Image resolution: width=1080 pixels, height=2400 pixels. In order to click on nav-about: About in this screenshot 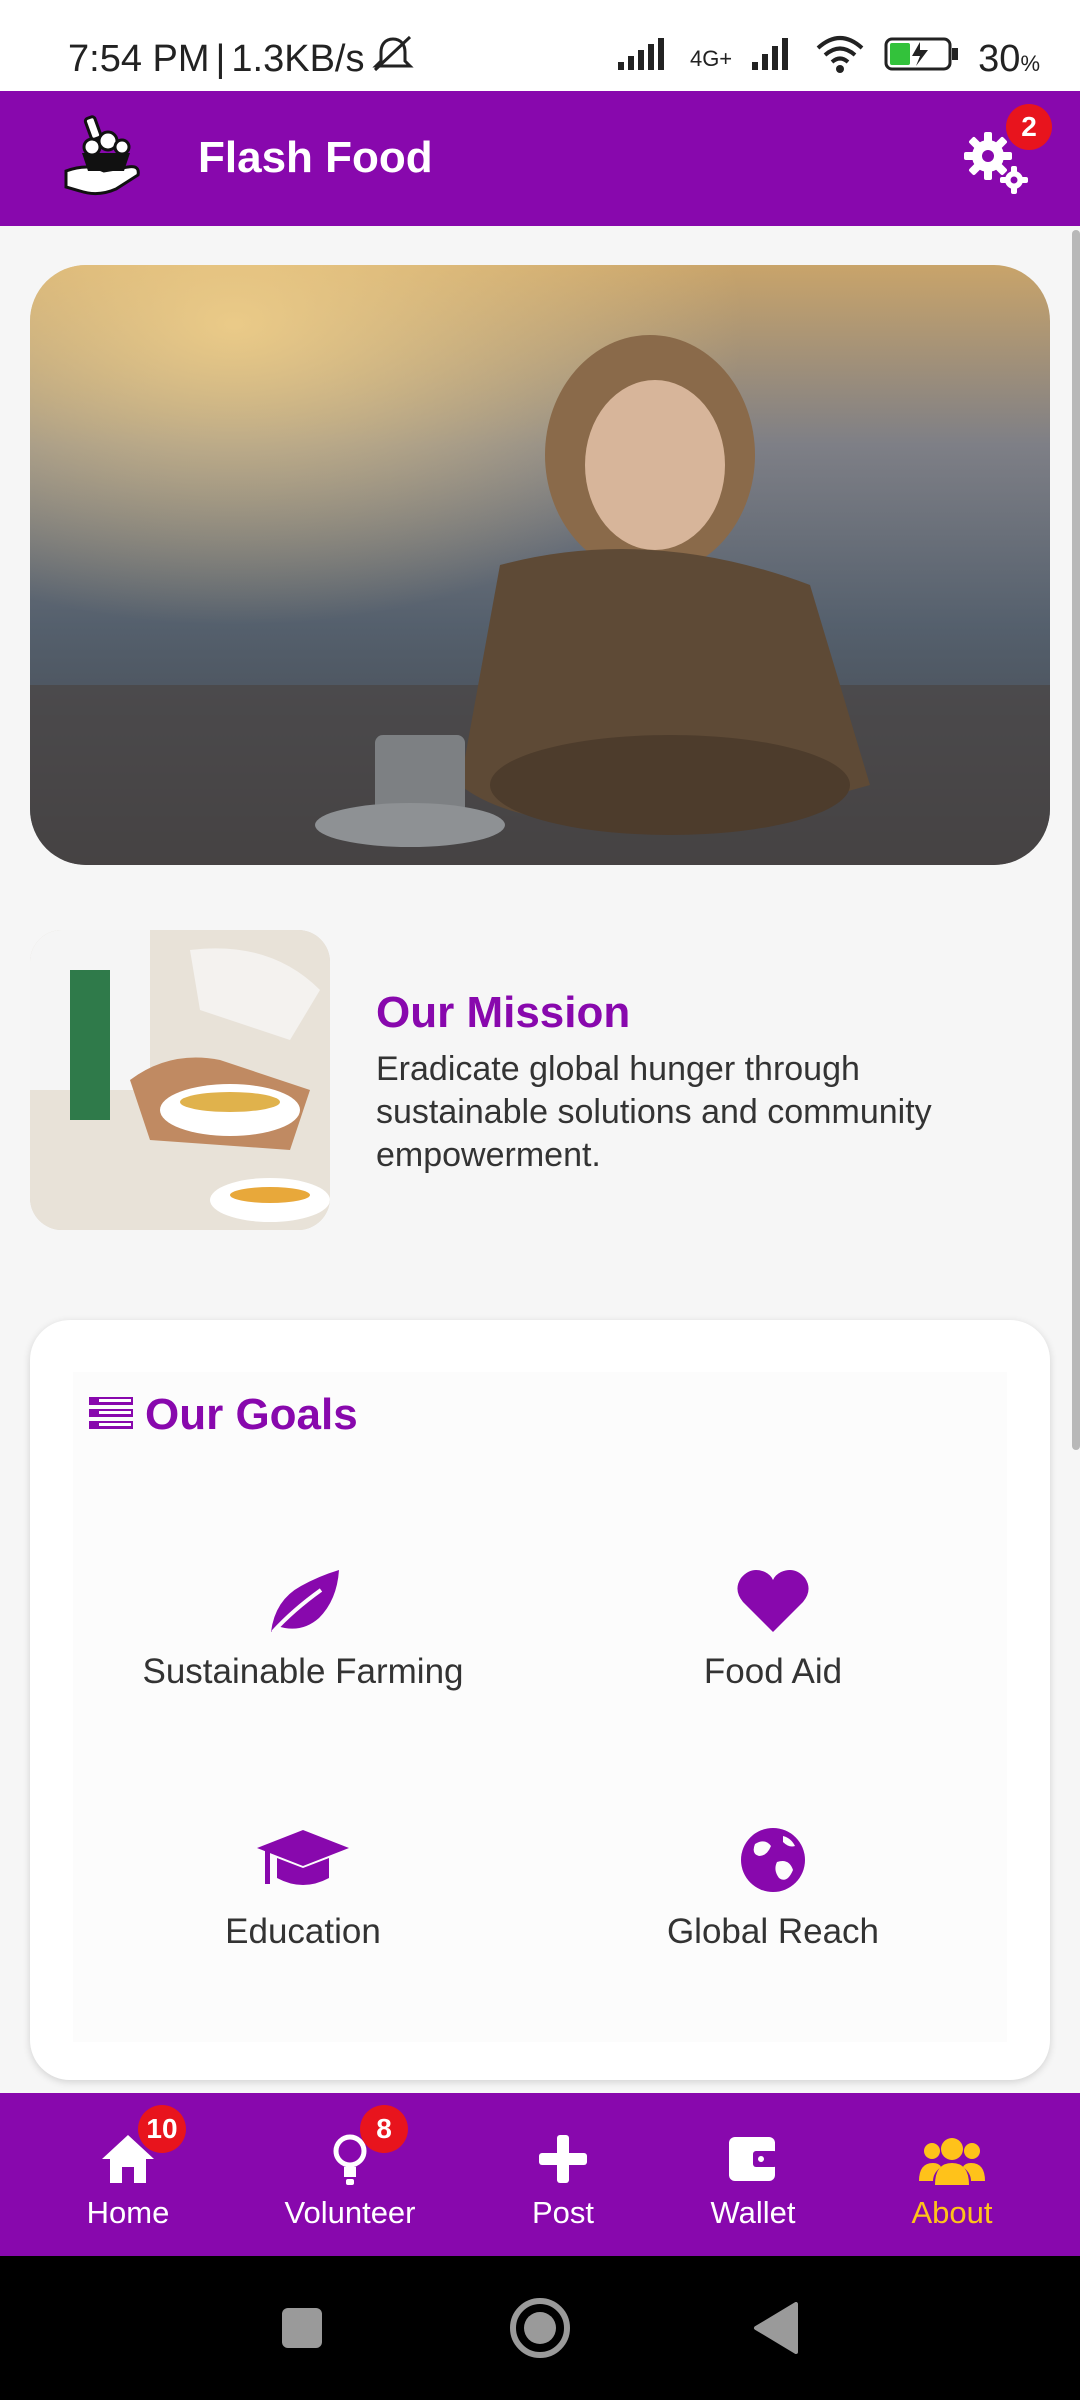, I will do `click(952, 2174)`.